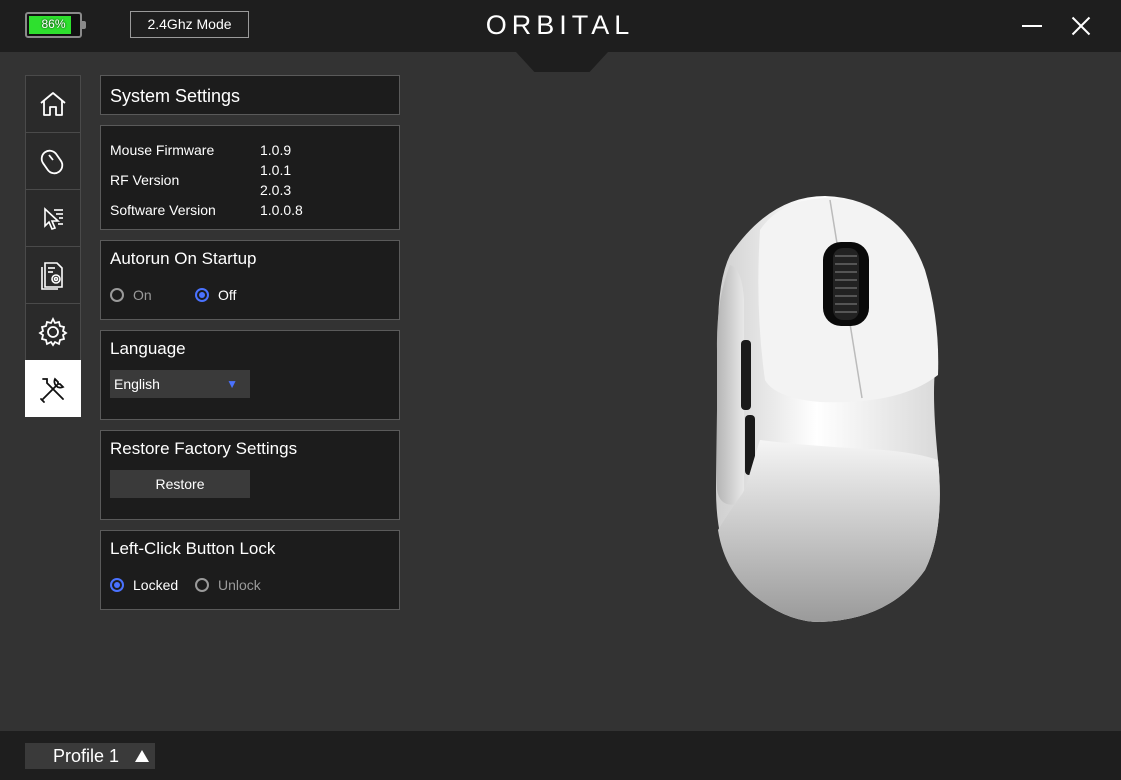 This screenshot has height=780, width=1121. I want to click on title-bar: 86% 2.4Ghz Mode ORBITAL, so click(560, 26).